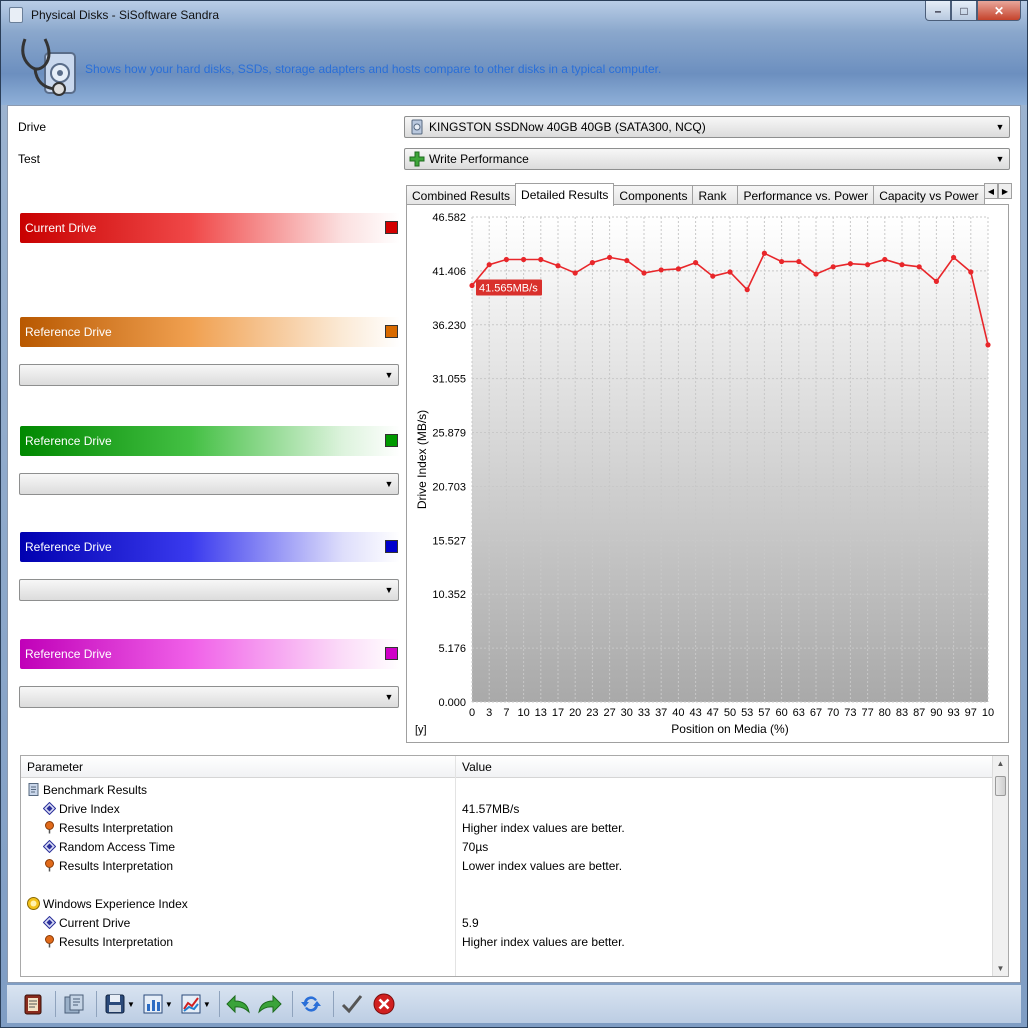 This screenshot has width=1028, height=1028. Describe the element at coordinates (715, 195) in the screenshot. I see `tab-rank: Rank` at that location.